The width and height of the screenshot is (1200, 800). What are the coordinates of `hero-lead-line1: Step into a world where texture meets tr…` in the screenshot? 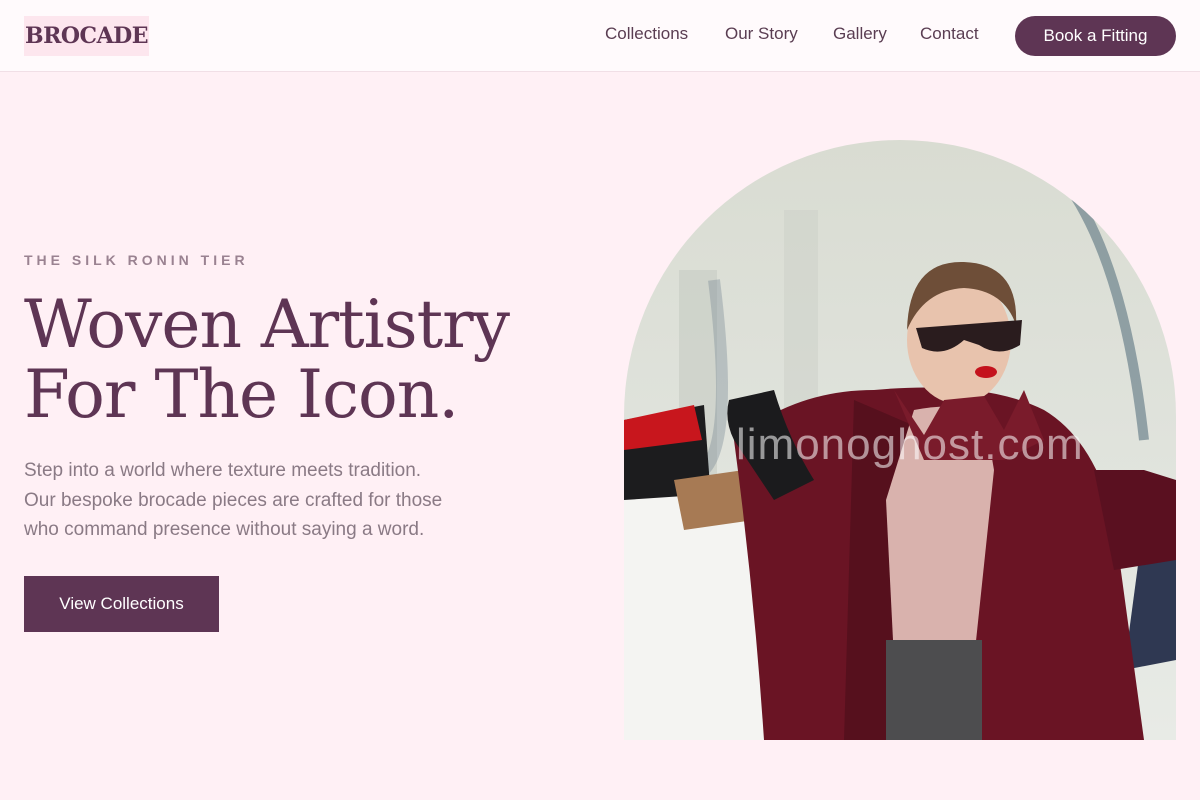 It's located at (223, 470).